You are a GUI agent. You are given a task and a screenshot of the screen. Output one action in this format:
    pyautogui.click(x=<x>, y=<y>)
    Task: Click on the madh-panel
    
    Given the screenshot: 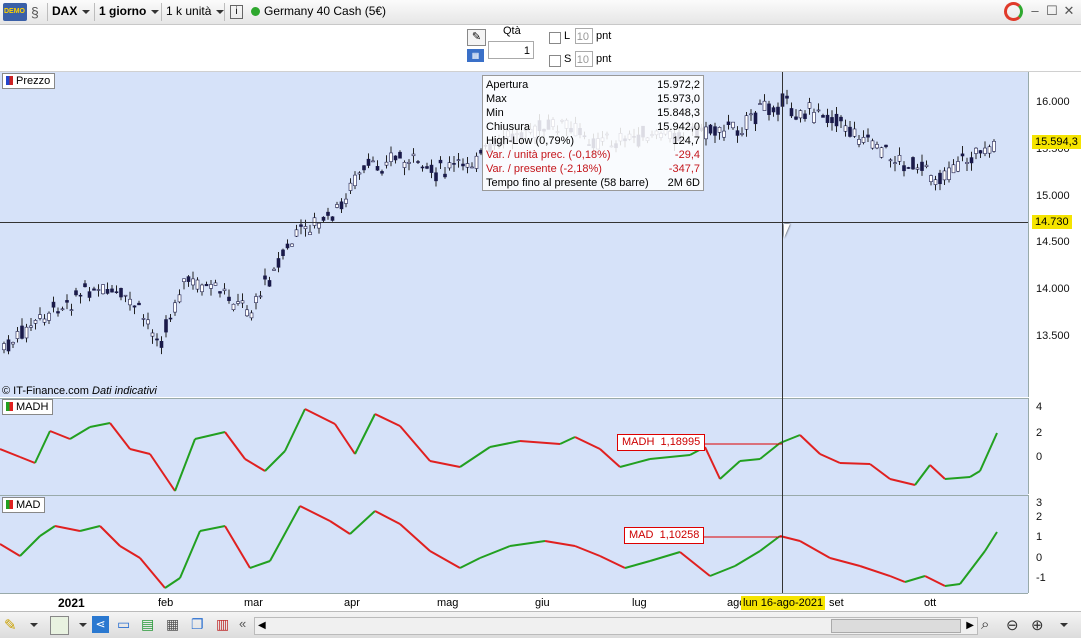 What is the action you would take?
    pyautogui.click(x=514, y=446)
    